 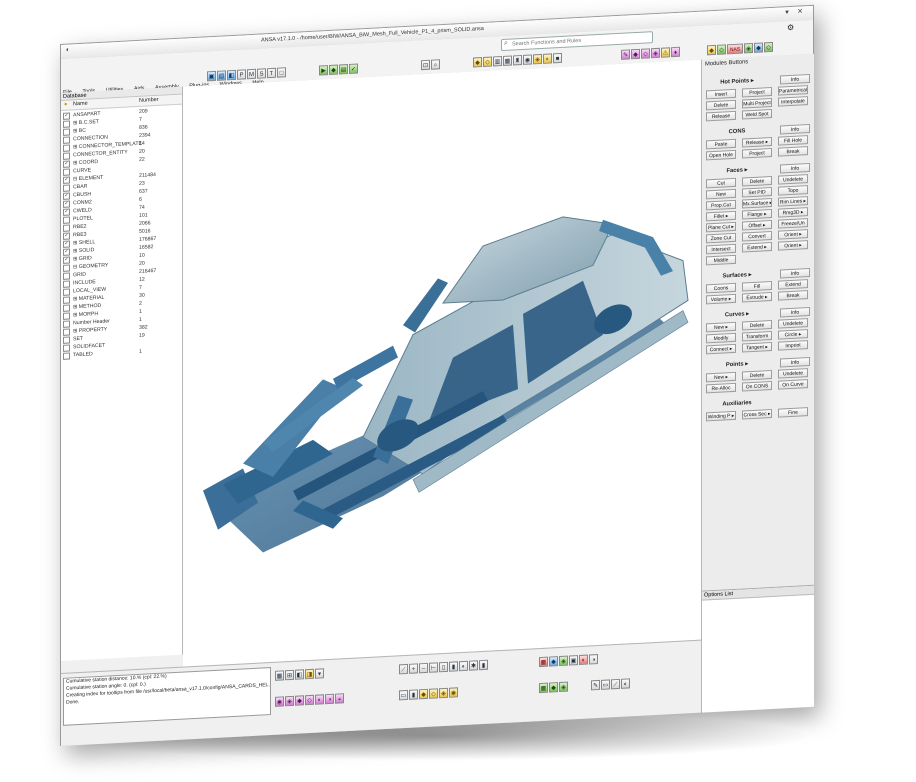 What do you see at coordinates (757, 114) in the screenshot?
I see `module-button: Weld Spot` at bounding box center [757, 114].